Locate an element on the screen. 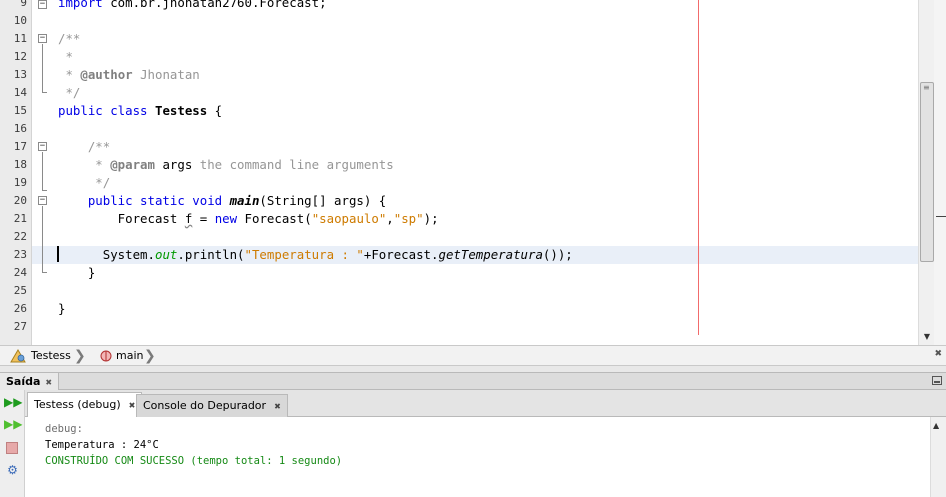  code-line: * @param args the command line arguments is located at coordinates (475, 165).